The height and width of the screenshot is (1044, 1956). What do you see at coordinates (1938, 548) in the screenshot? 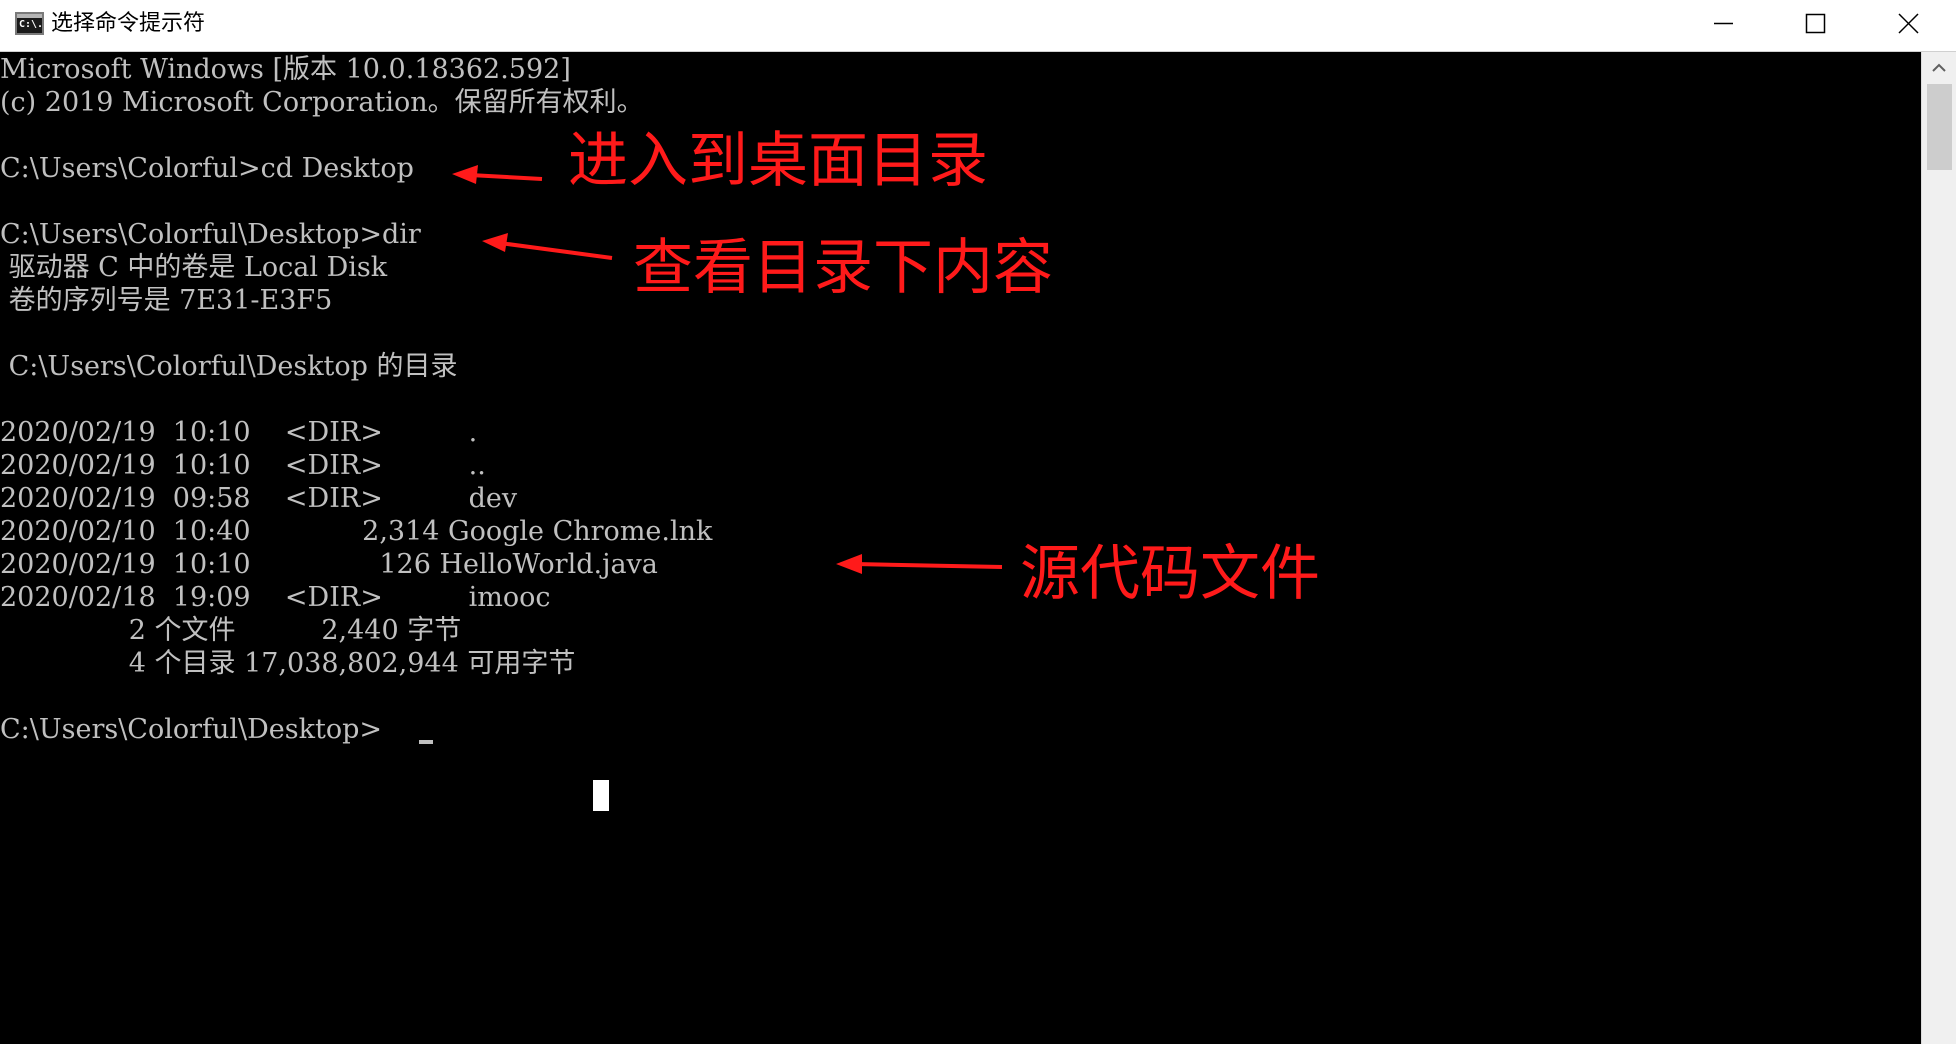
I see `vertical-scrollbar` at bounding box center [1938, 548].